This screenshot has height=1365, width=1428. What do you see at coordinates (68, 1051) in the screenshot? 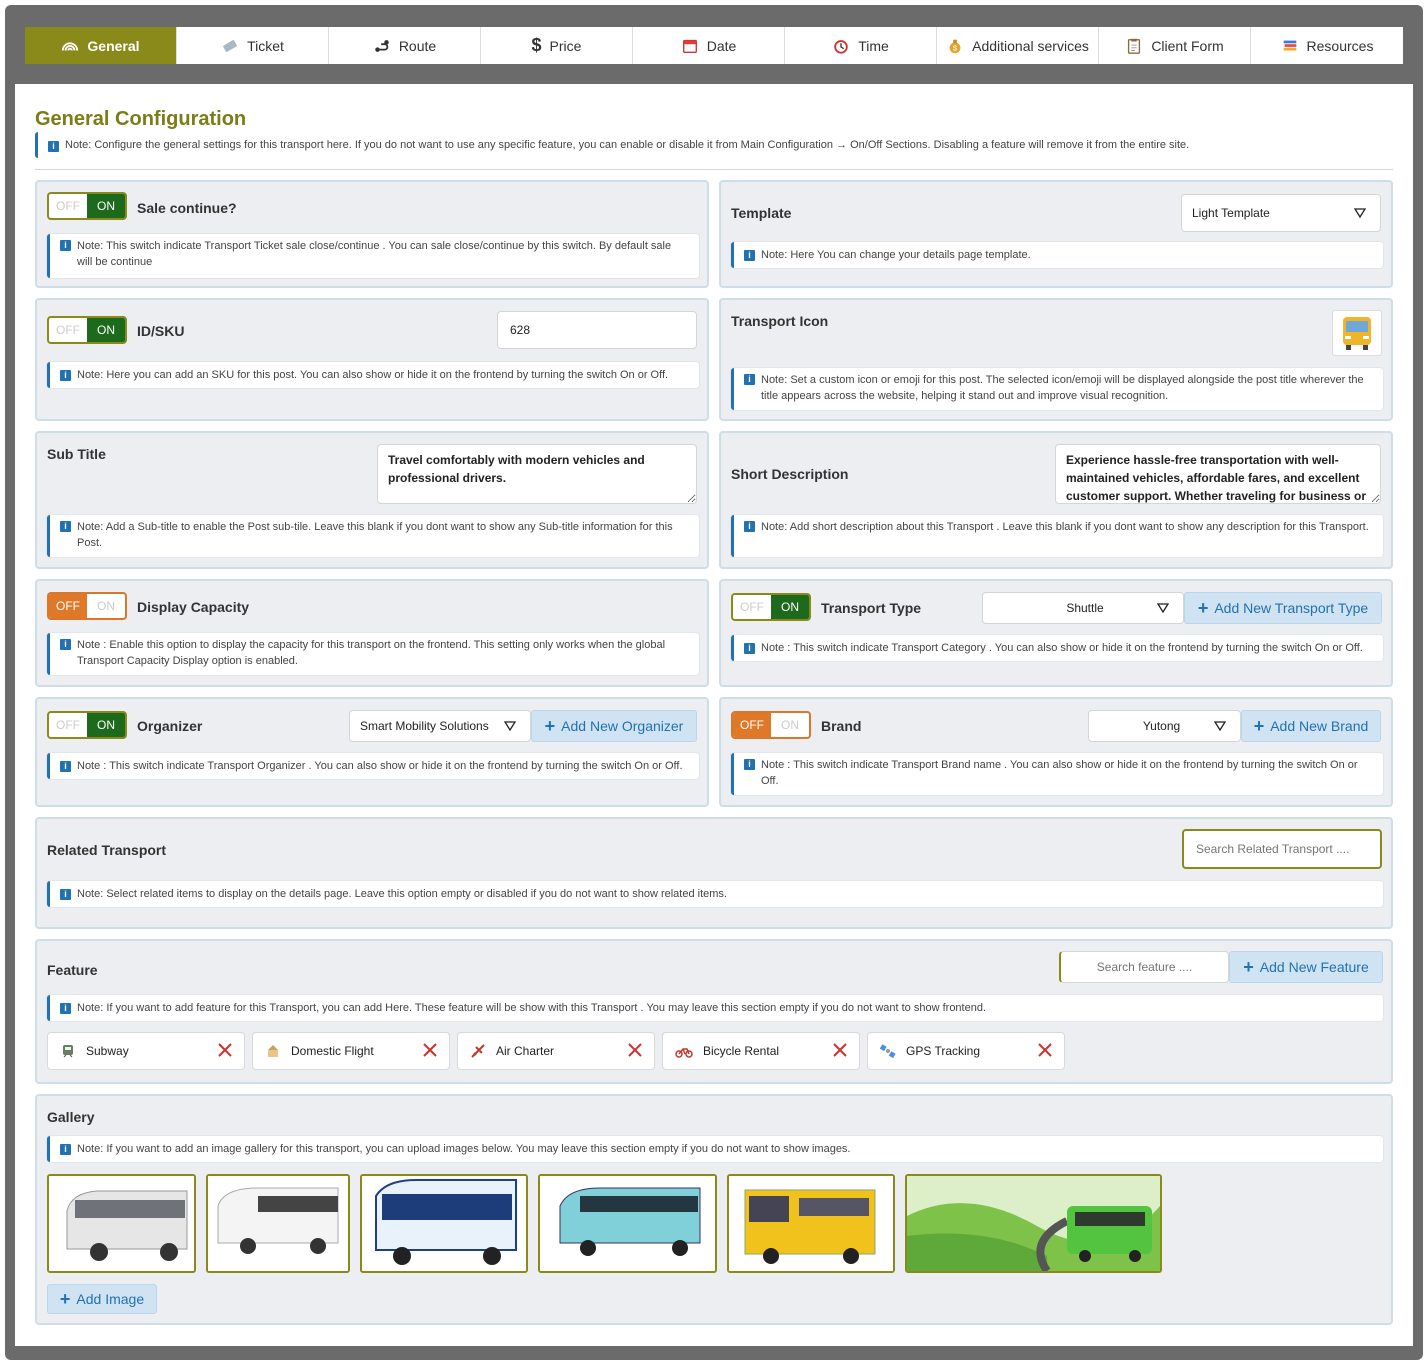
I see `metro-icon` at bounding box center [68, 1051].